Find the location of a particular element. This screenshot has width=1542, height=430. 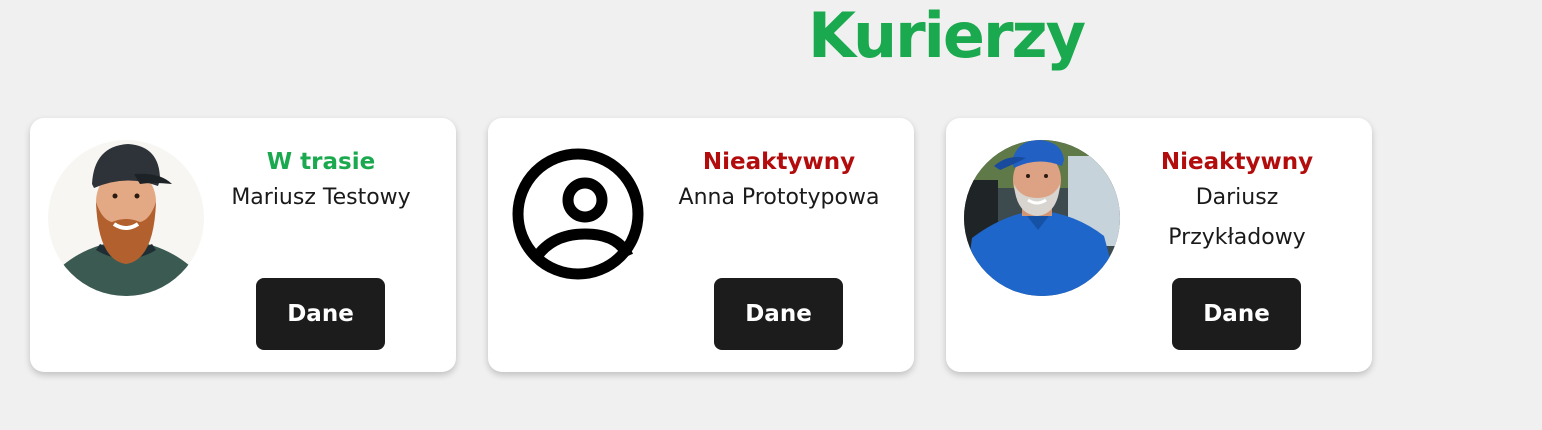

page-title: Kurierzy is located at coordinates (947, 36).